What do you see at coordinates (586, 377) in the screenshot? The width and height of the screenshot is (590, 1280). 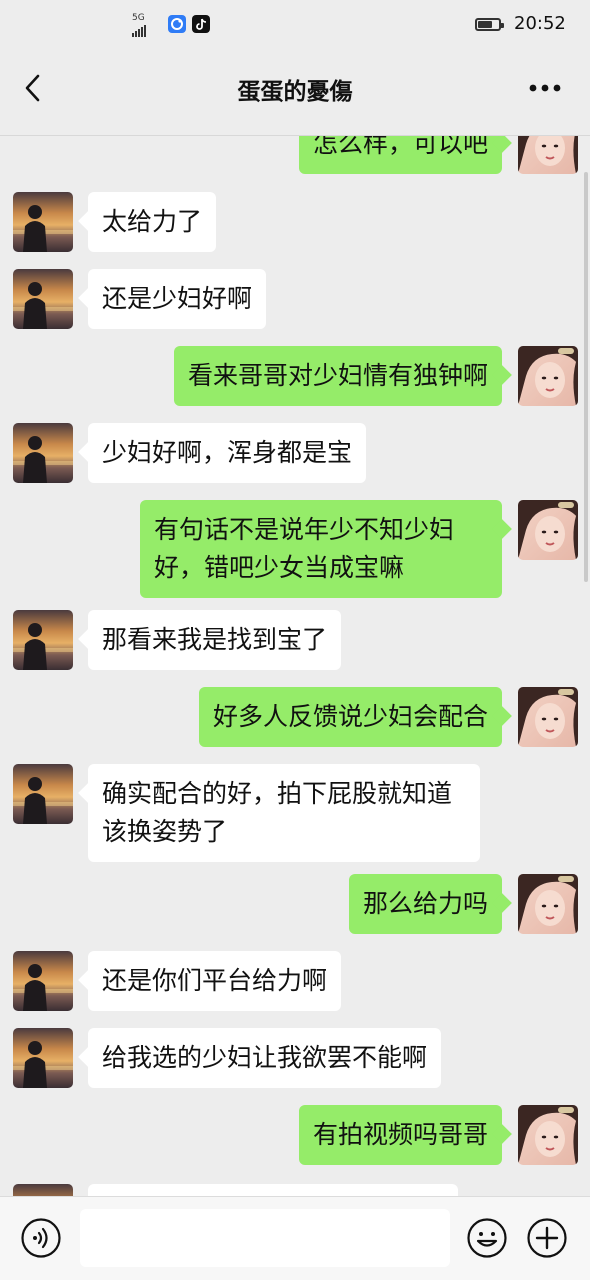 I see `scrollbar` at bounding box center [586, 377].